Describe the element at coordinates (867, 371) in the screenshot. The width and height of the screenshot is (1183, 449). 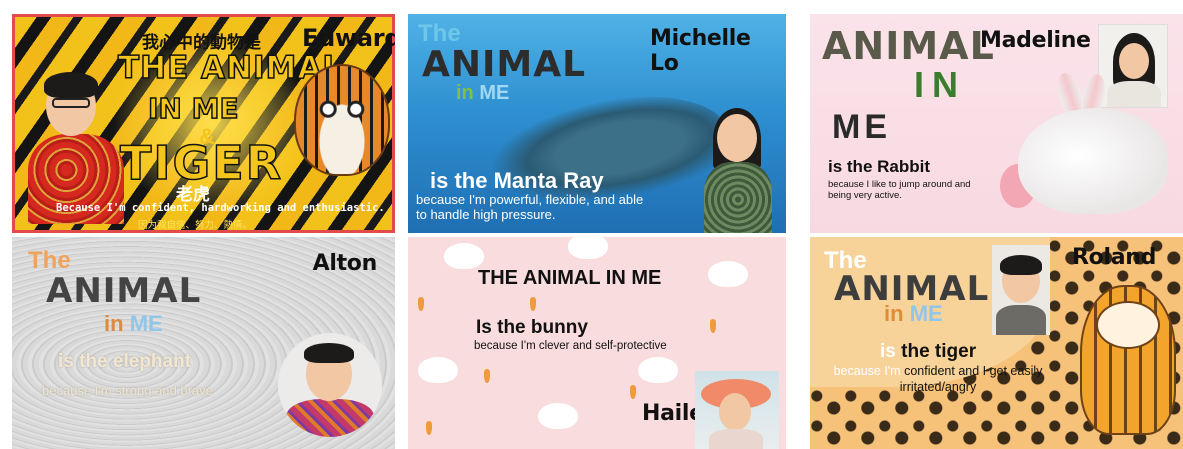
I see `because-prefix: because I'm` at that location.